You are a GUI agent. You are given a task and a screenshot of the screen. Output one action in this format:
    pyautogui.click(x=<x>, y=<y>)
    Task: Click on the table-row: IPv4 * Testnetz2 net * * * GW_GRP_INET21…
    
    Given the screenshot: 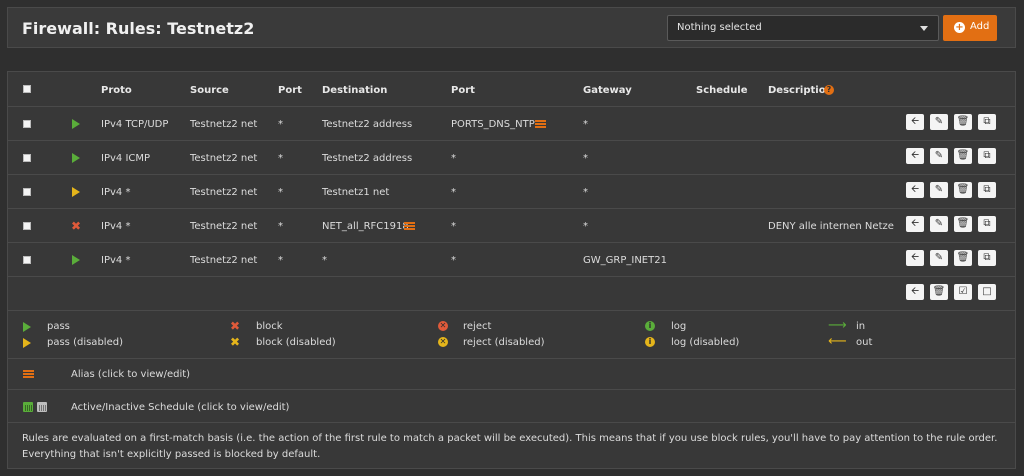 What is the action you would take?
    pyautogui.click(x=511, y=260)
    